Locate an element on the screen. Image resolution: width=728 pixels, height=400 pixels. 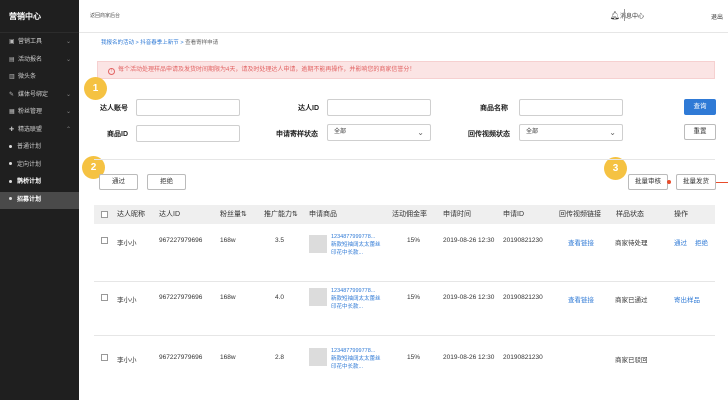
sidebar-item-label: 微头条 is located at coordinates (27, 77).